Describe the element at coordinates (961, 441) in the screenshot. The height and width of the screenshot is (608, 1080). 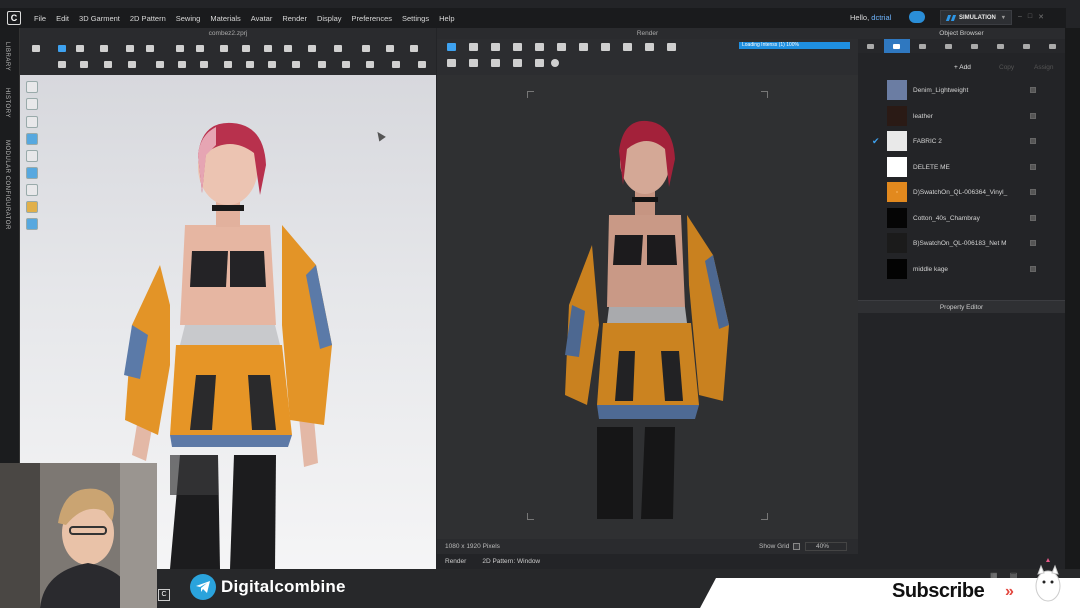
I see `property-editor-panel` at that location.